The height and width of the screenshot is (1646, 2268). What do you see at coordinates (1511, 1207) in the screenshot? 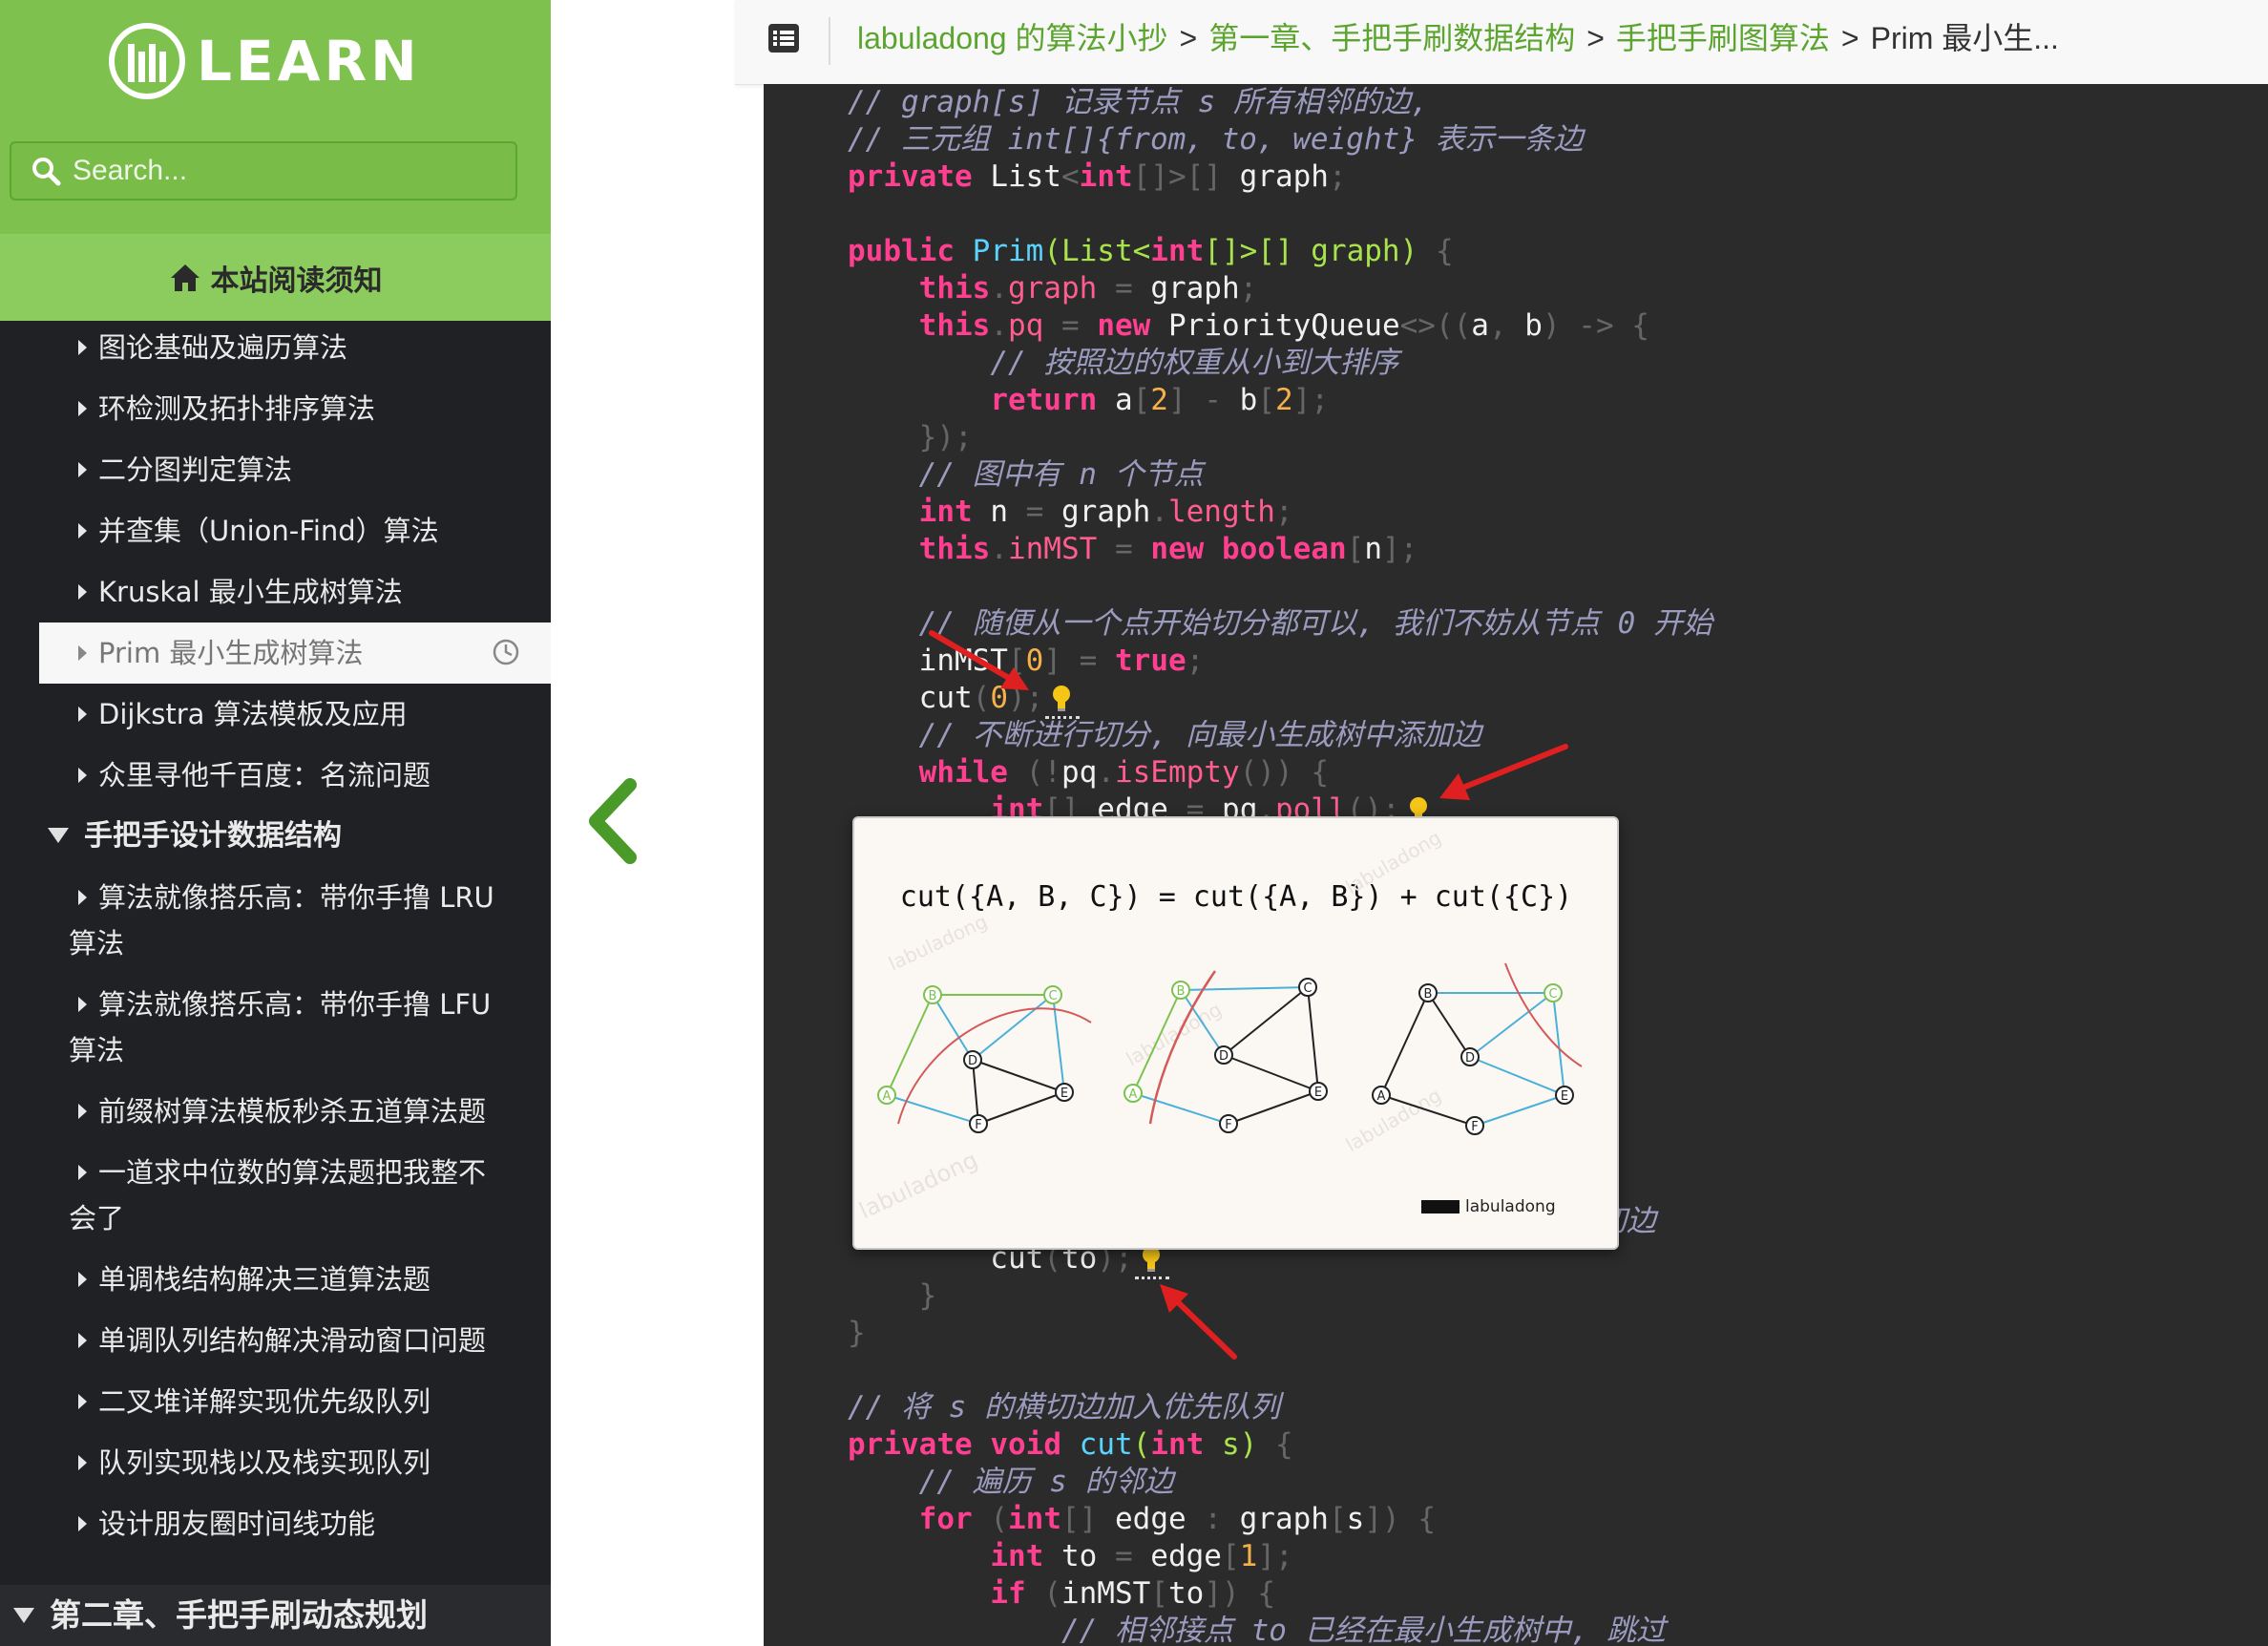
I see `credit-text: labuladong` at bounding box center [1511, 1207].